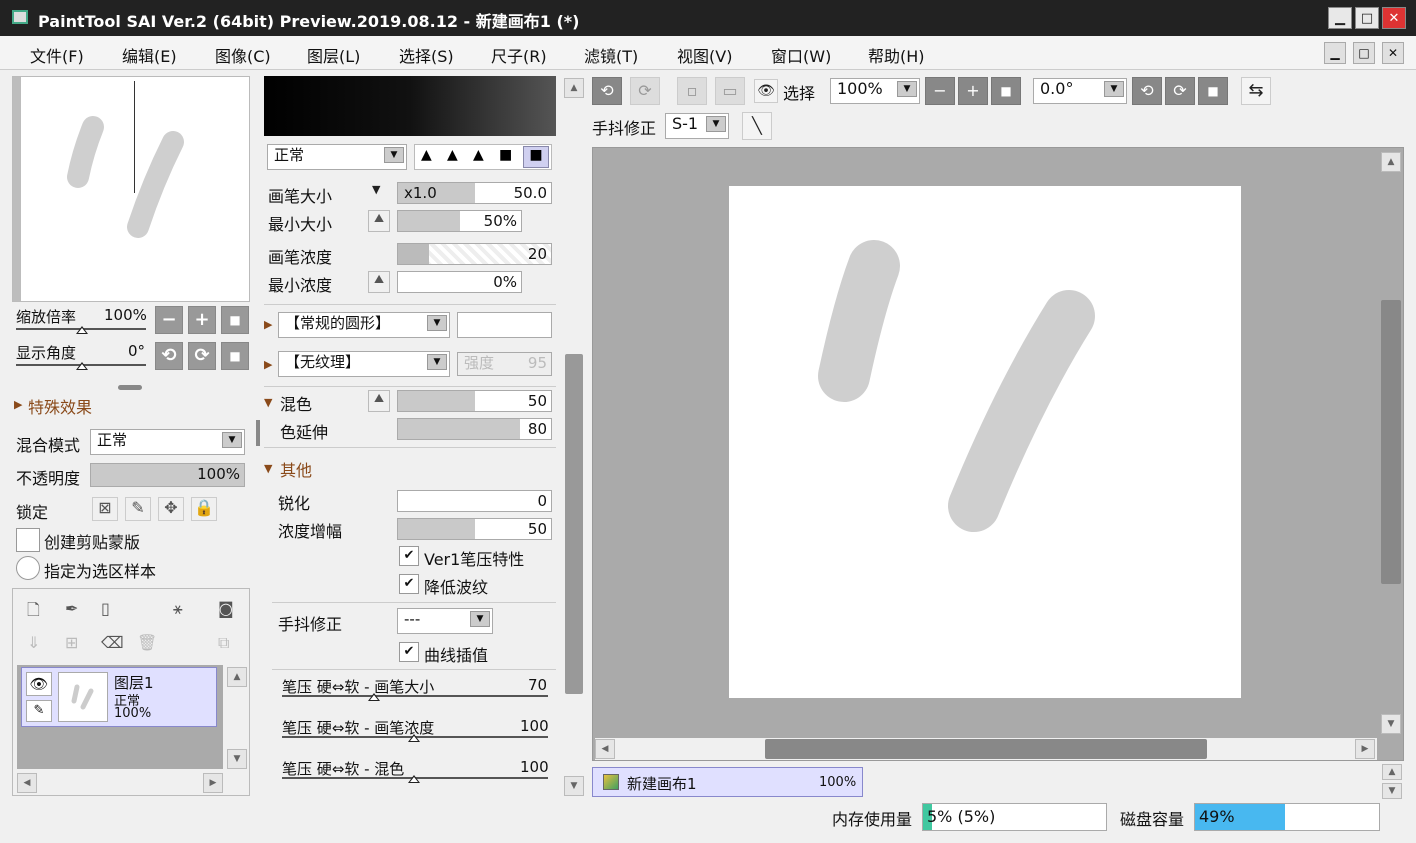 The width and height of the screenshot is (1416, 843). What do you see at coordinates (414, 738) in the screenshot?
I see `pressure-density-handle` at bounding box center [414, 738].